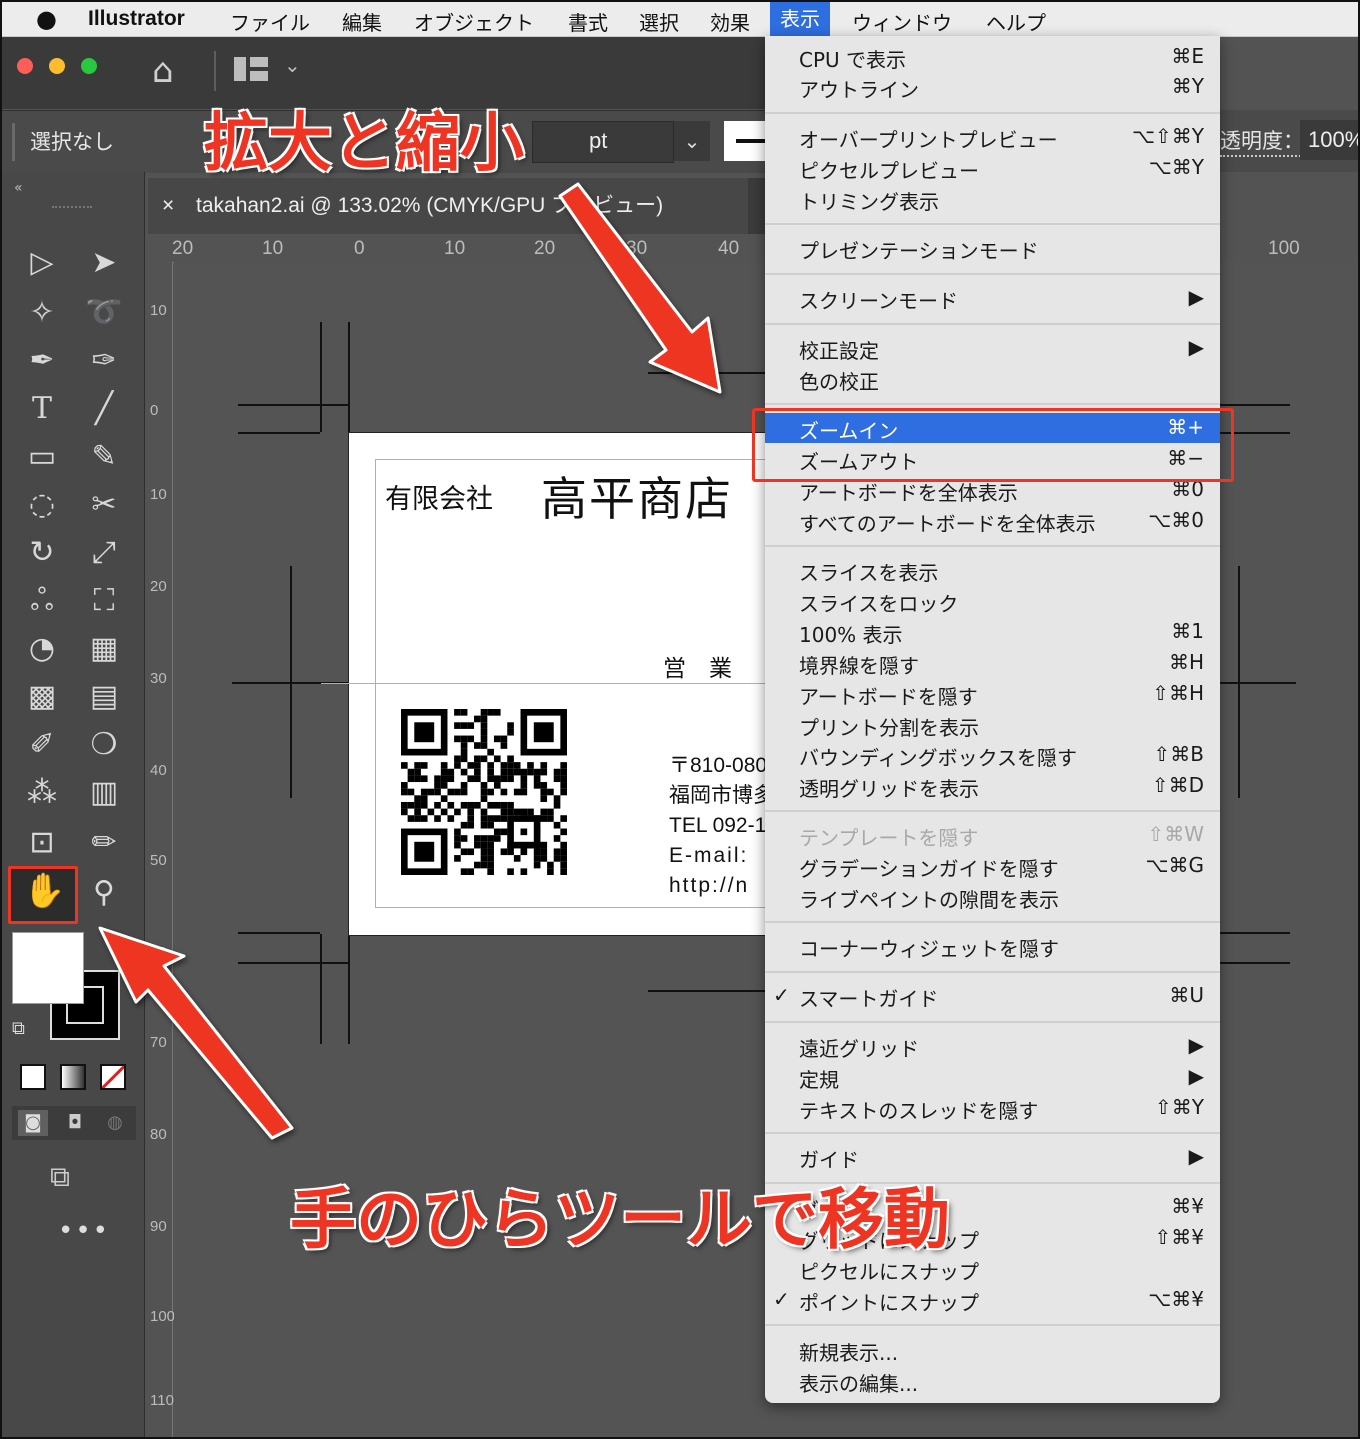 Image resolution: width=1360 pixels, height=1439 pixels. What do you see at coordinates (364, 144) in the screenshot?
I see `callout-zoom: 拡大と縮小` at bounding box center [364, 144].